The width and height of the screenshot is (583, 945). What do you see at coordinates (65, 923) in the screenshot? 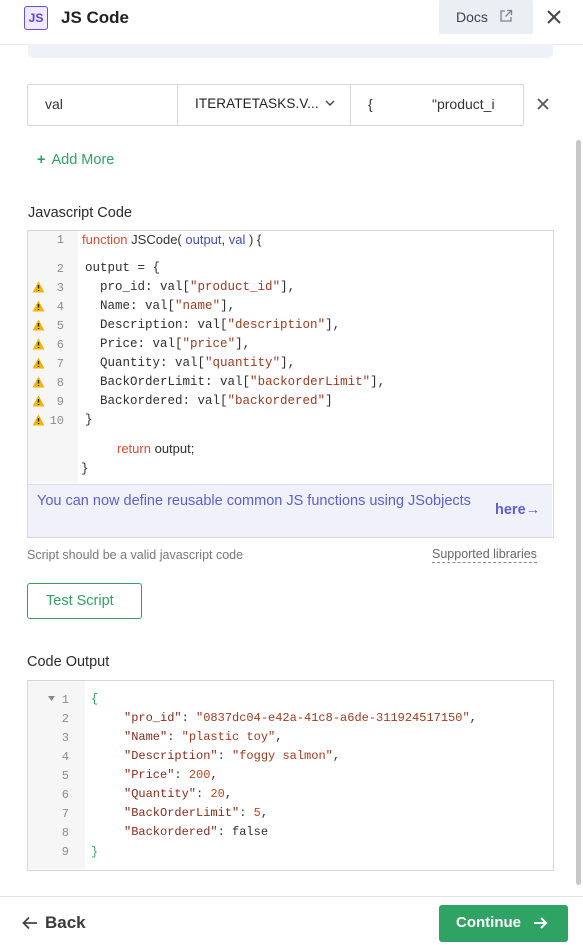
I see `back-button: Back` at bounding box center [65, 923].